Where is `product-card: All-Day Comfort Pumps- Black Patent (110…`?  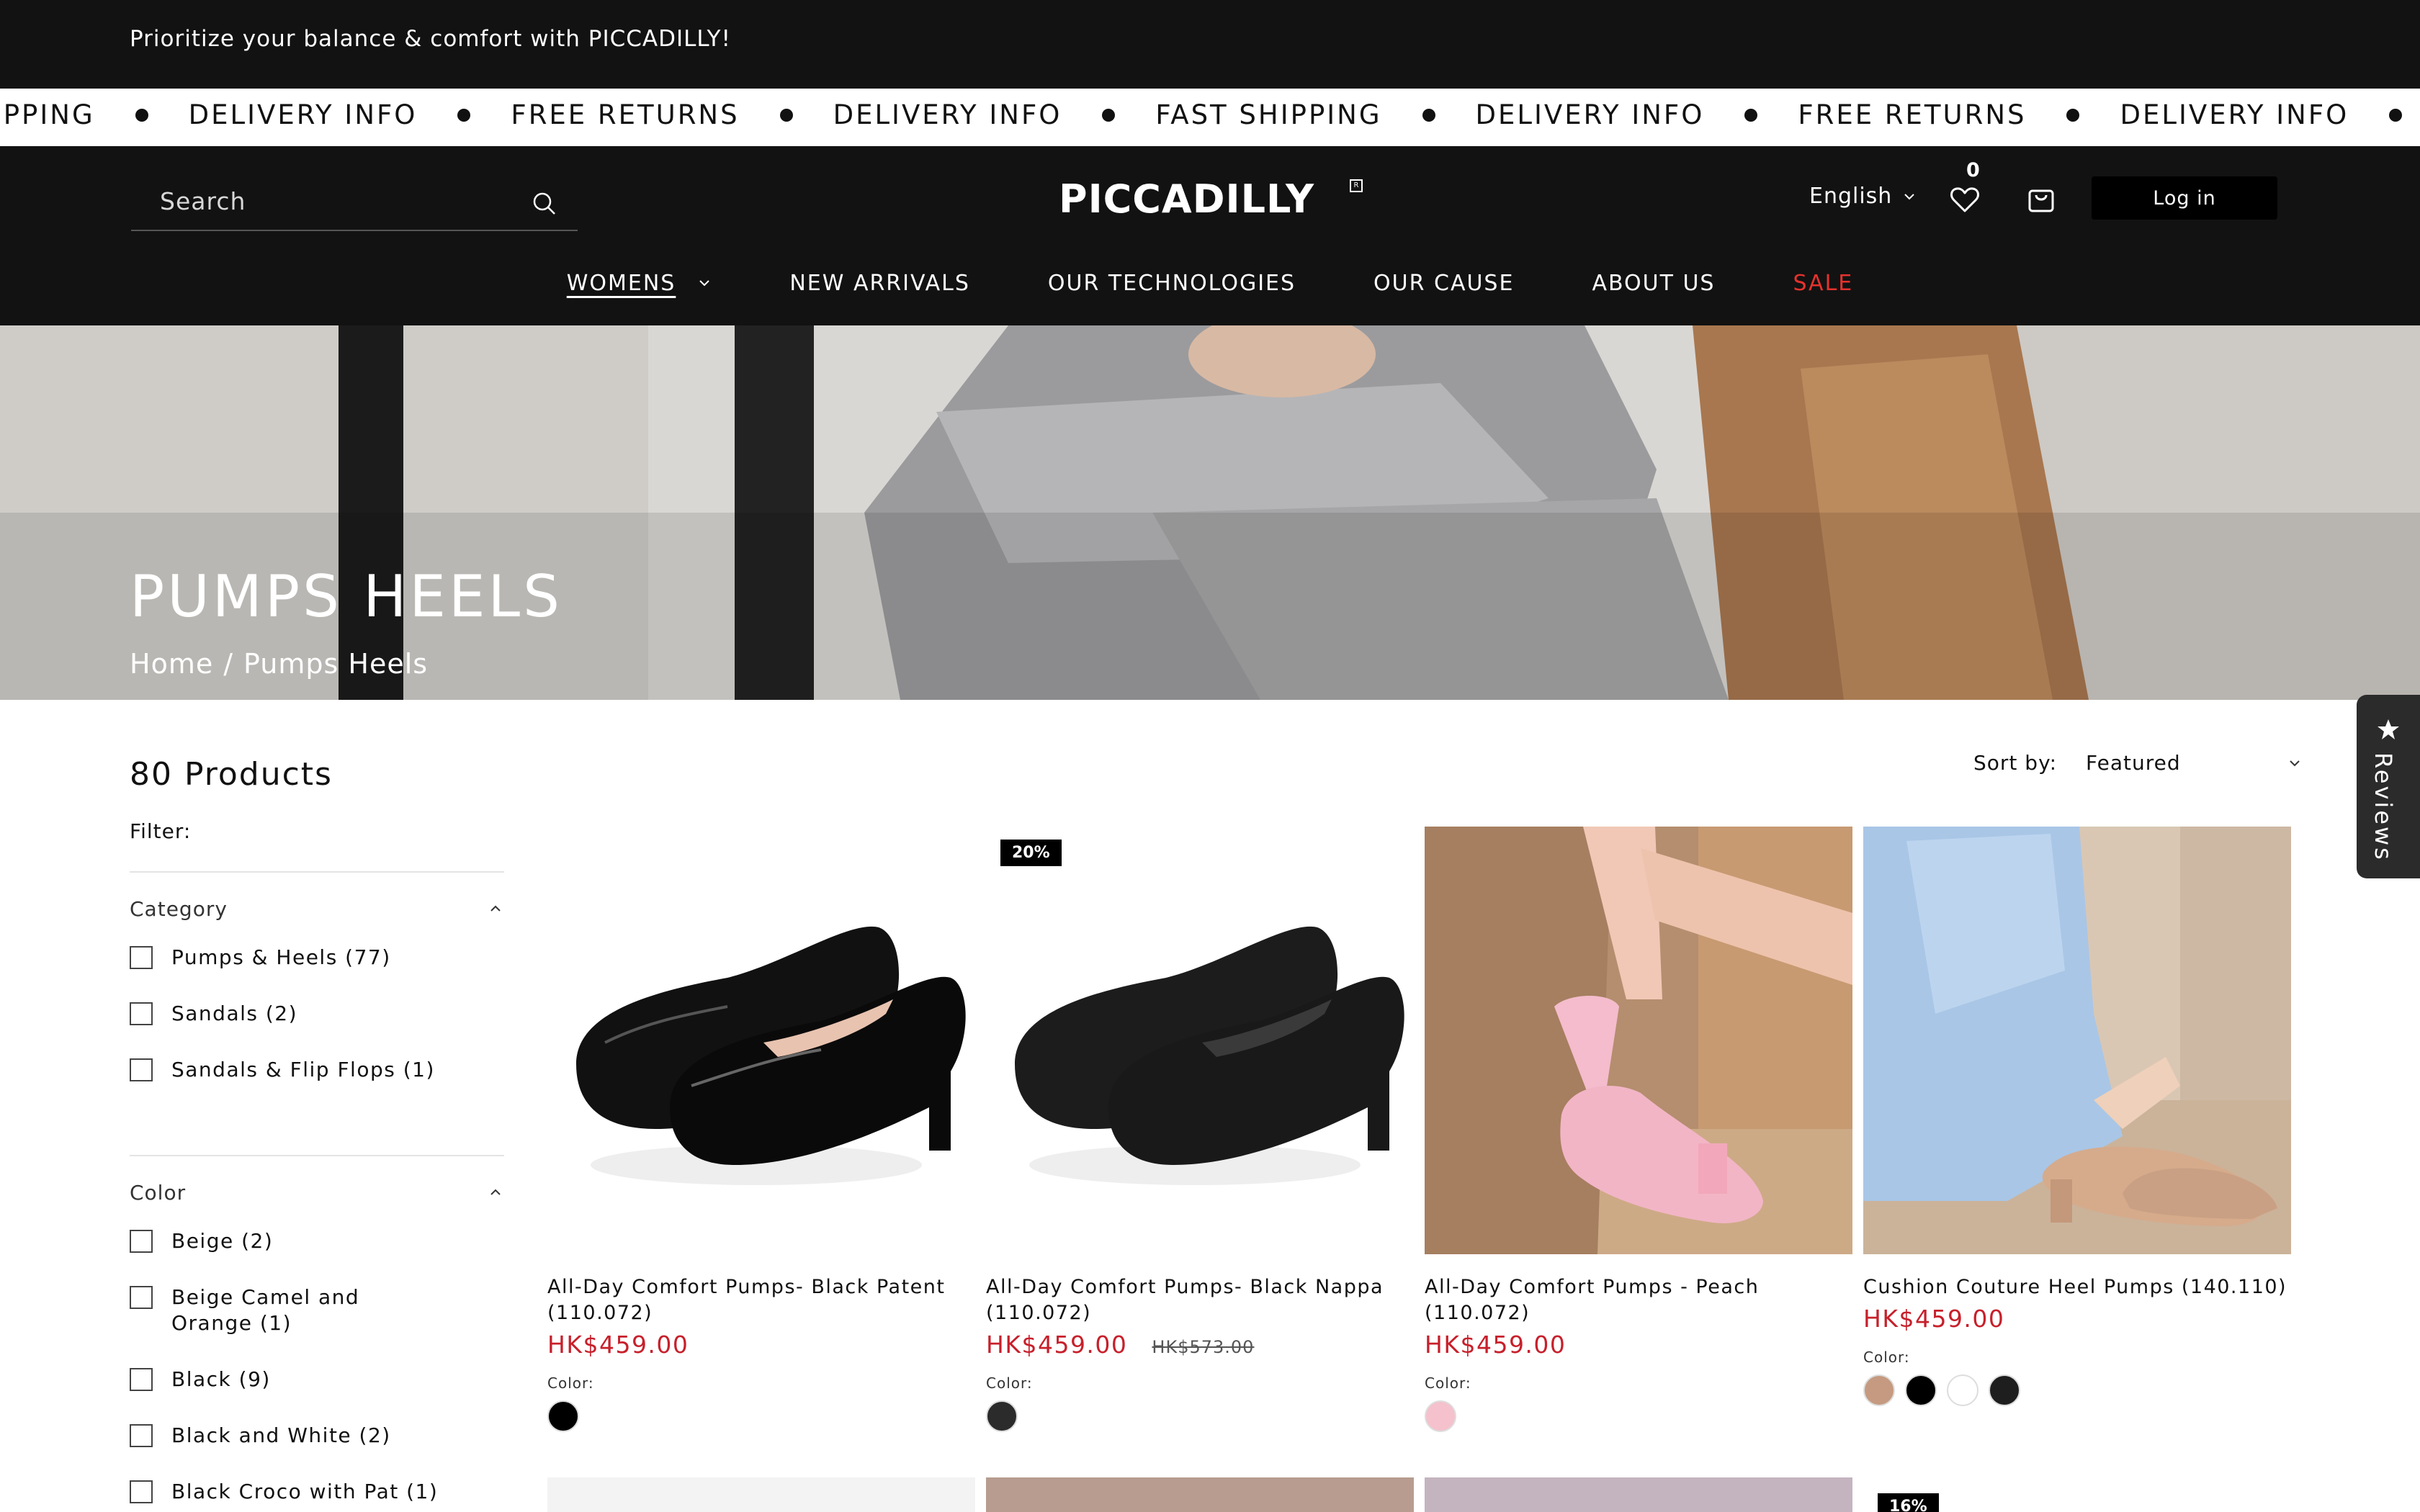 product-card: All-Day Comfort Pumps- Black Patent (110… is located at coordinates (761, 1129).